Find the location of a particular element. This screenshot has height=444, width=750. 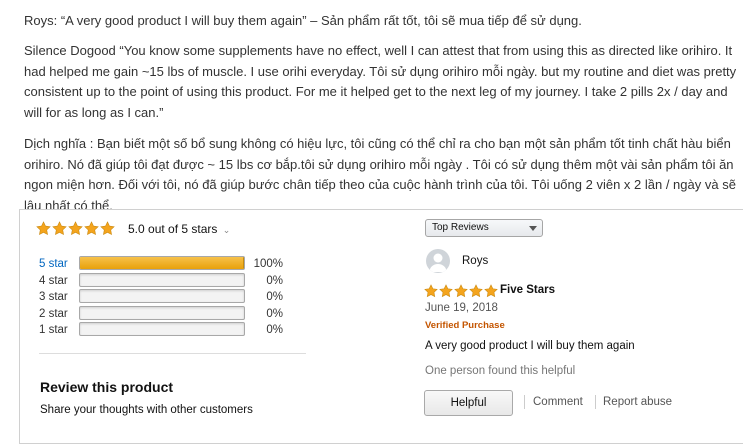

helpful-button-label: Helpful is located at coordinates (468, 403).